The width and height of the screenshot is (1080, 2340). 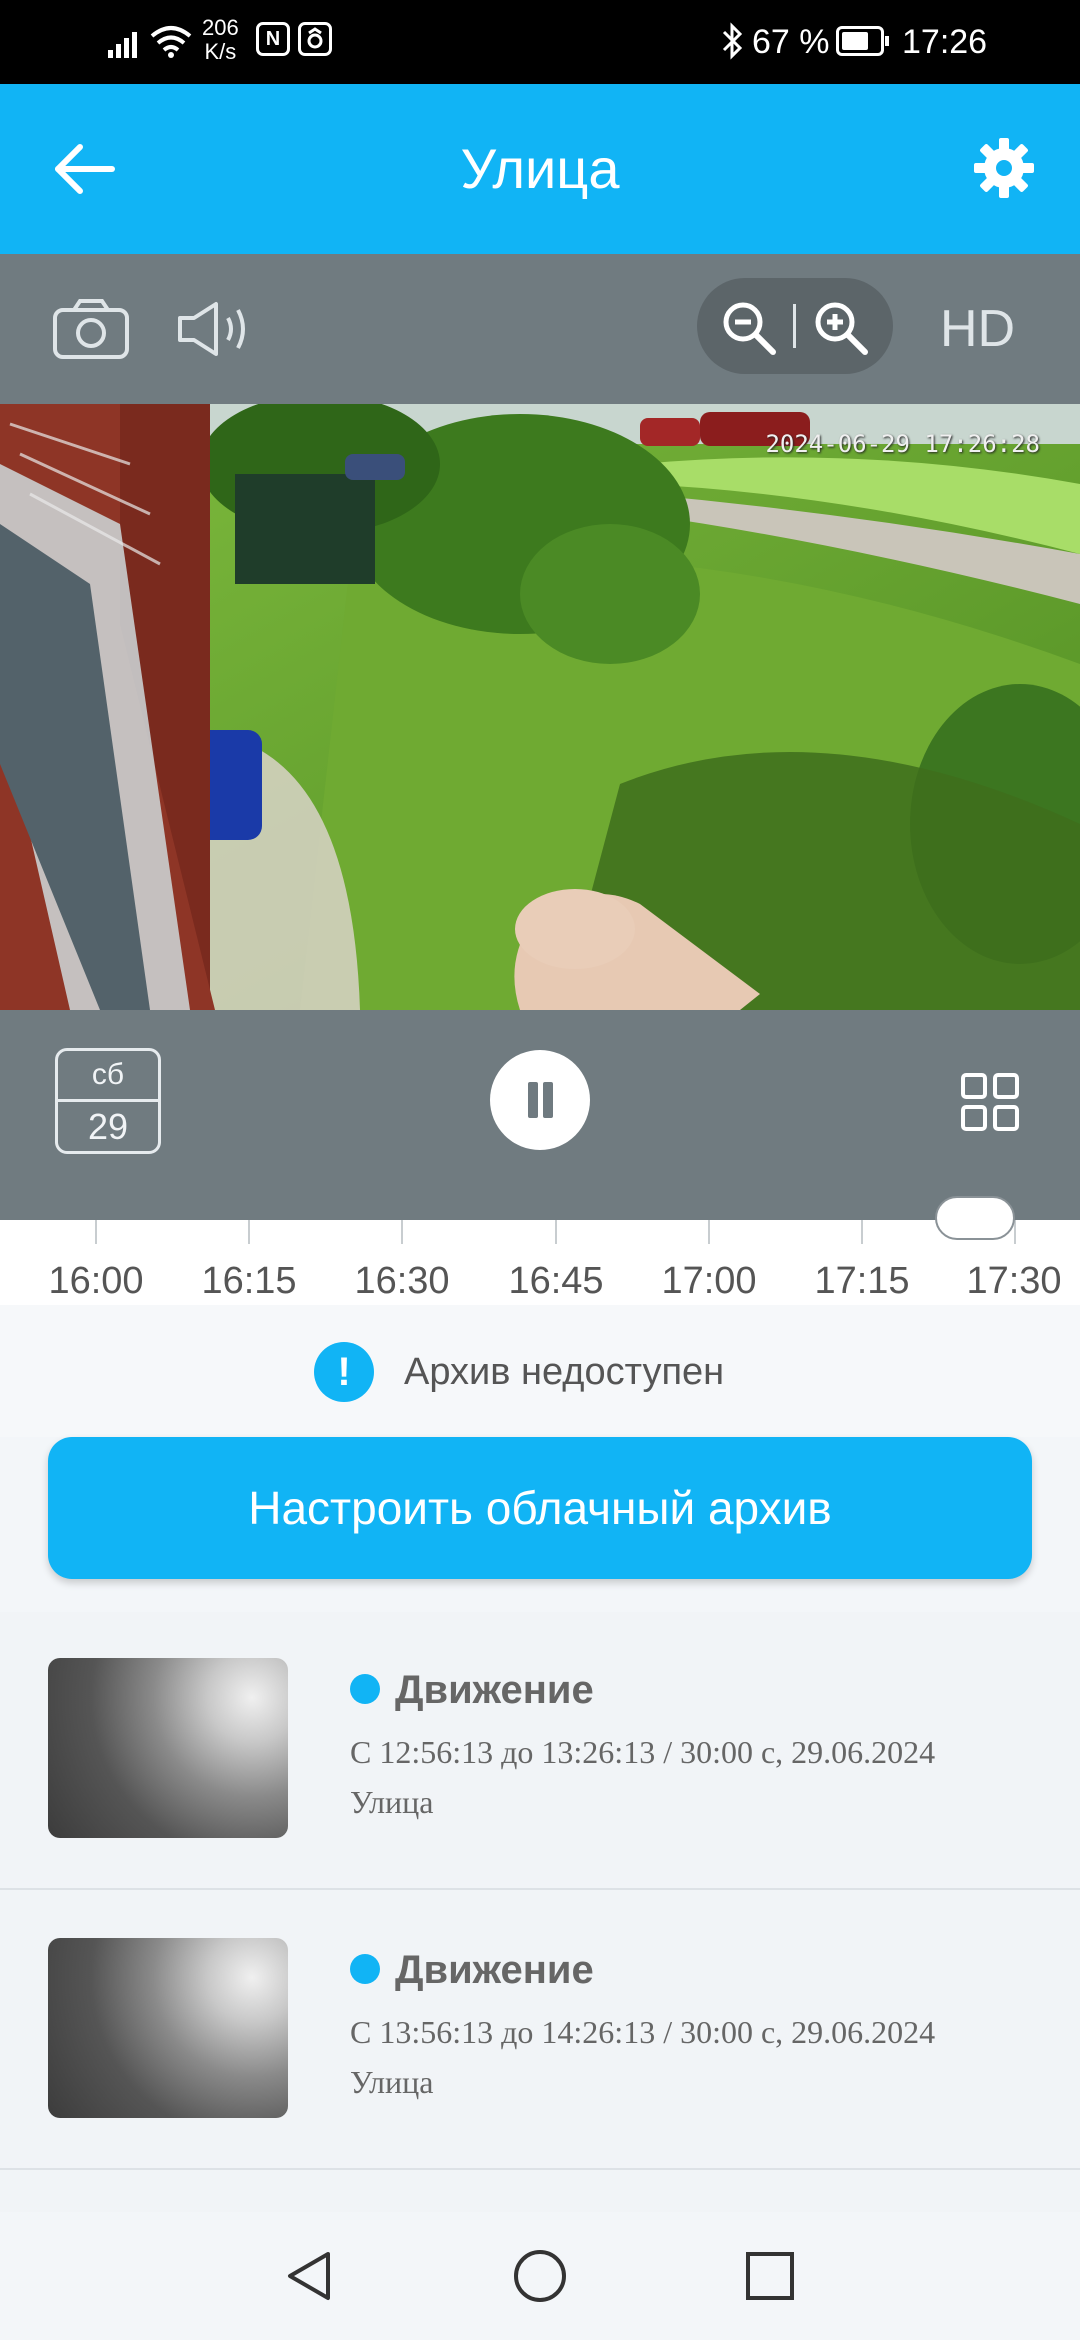 What do you see at coordinates (122, 45) in the screenshot?
I see `signal-icon` at bounding box center [122, 45].